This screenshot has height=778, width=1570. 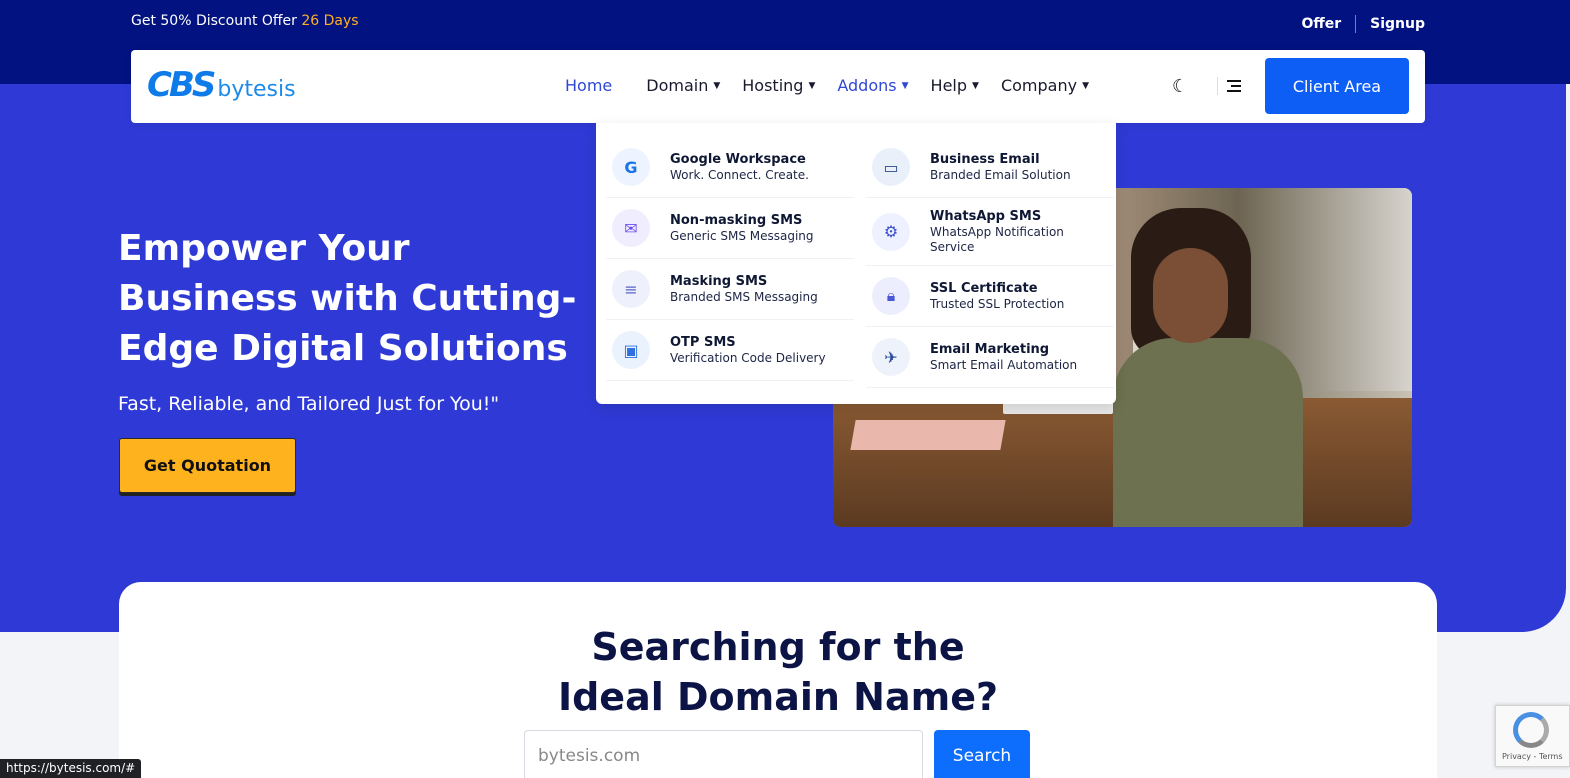 I want to click on recaptcha-icon, so click(x=1531, y=730).